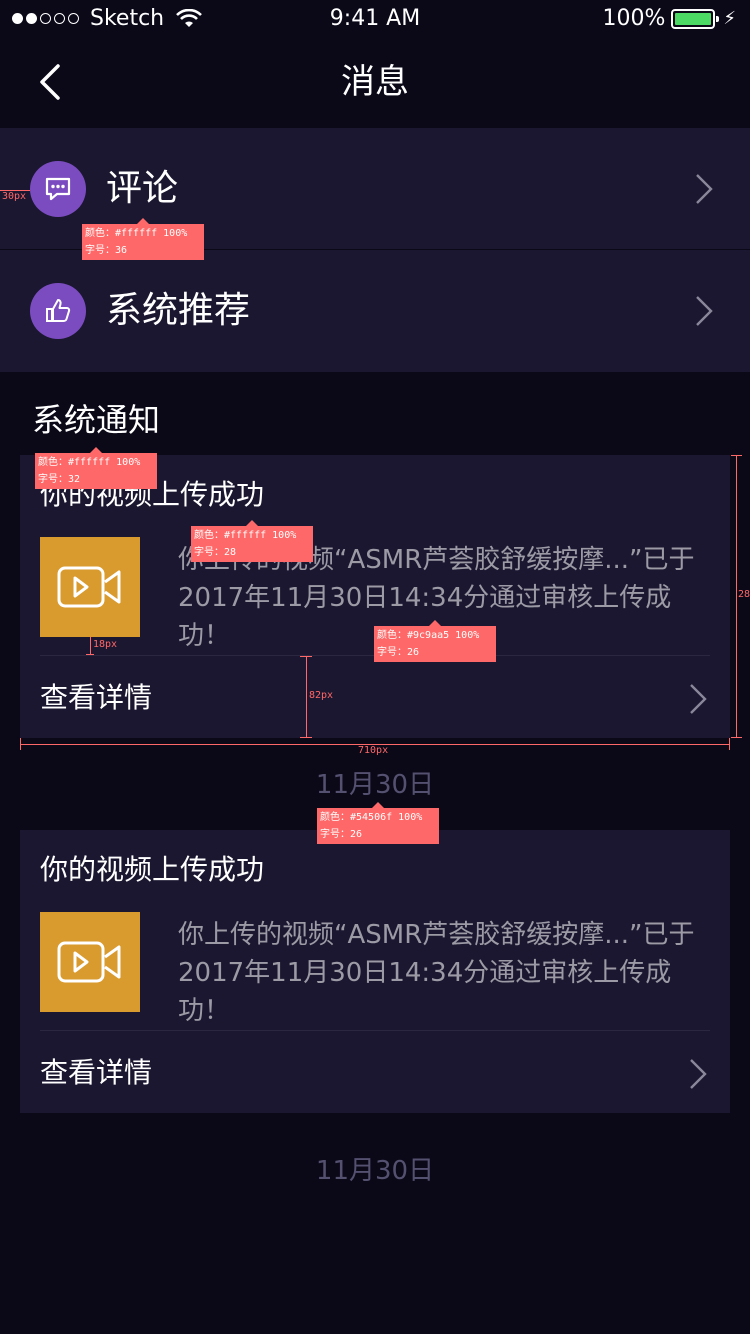 Image resolution: width=750 pixels, height=1334 pixels. Describe the element at coordinates (142, 188) in the screenshot. I see `menu-item-label: 评论` at that location.